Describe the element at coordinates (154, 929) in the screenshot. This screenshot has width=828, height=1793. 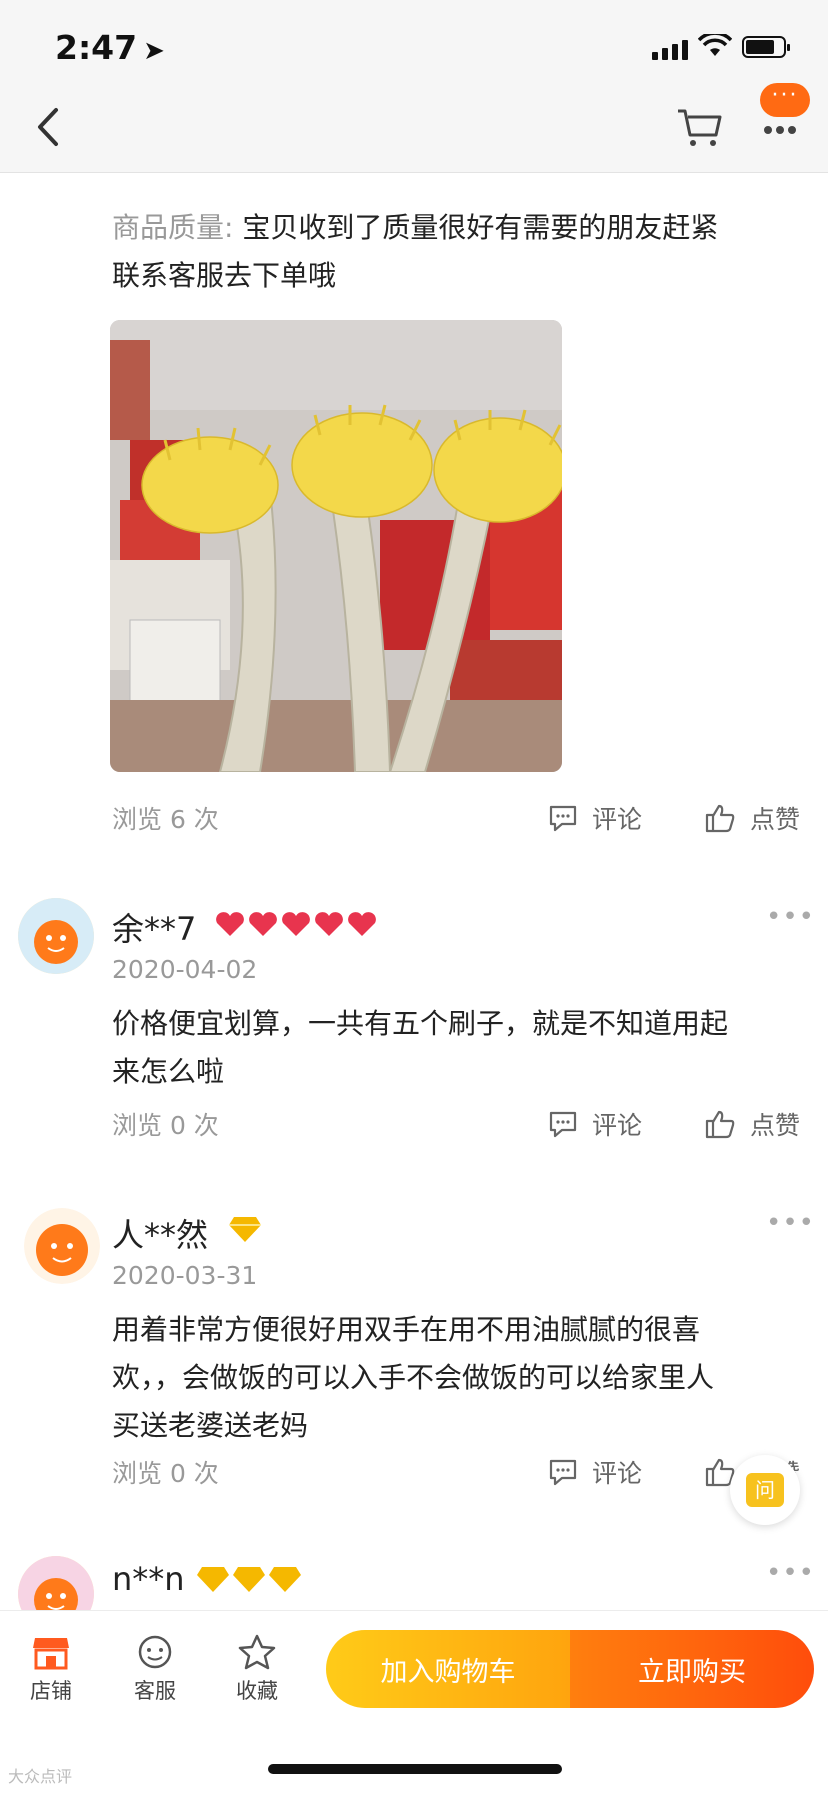
I see `username: 余**7` at that location.